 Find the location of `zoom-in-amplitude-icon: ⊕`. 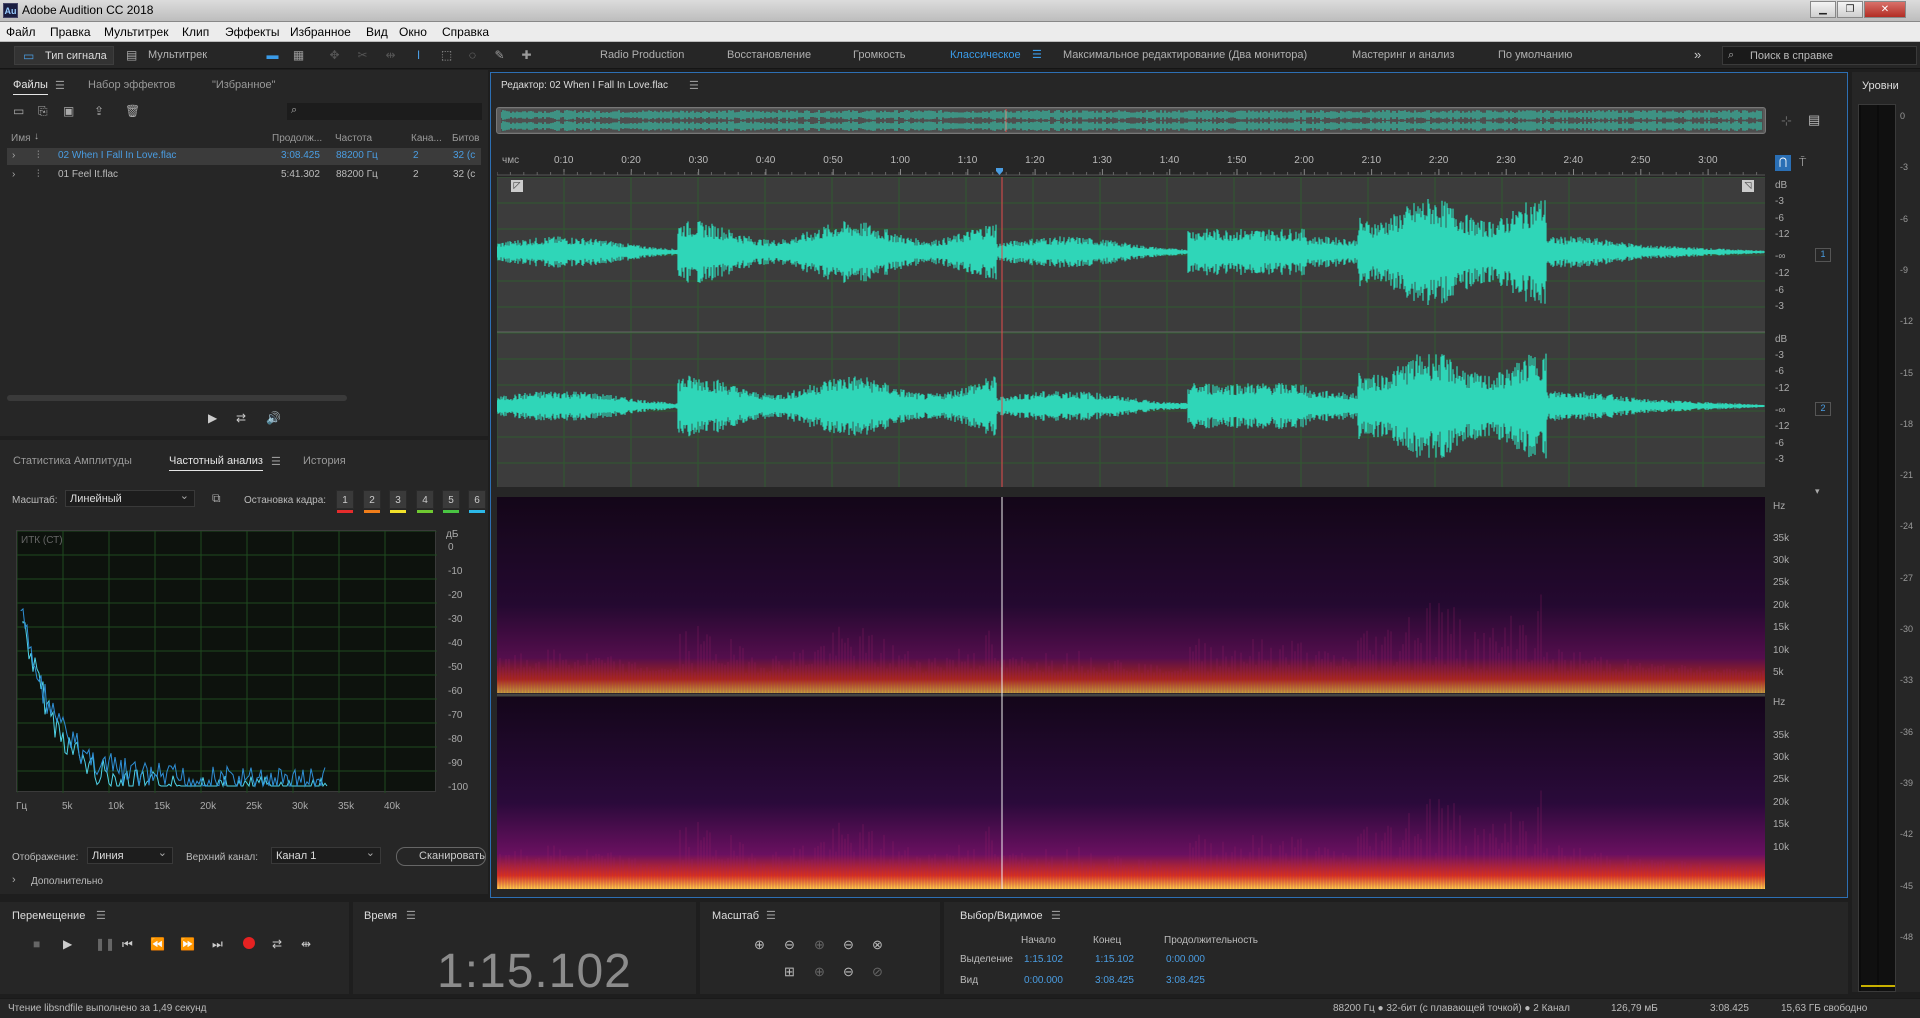

zoom-in-amplitude-icon: ⊕ is located at coordinates (759, 945).